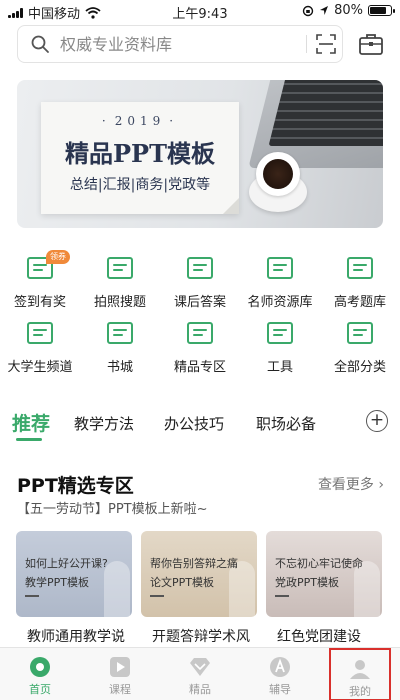  What do you see at coordinates (360, 691) in the screenshot?
I see `nav-label: 我的` at bounding box center [360, 691].